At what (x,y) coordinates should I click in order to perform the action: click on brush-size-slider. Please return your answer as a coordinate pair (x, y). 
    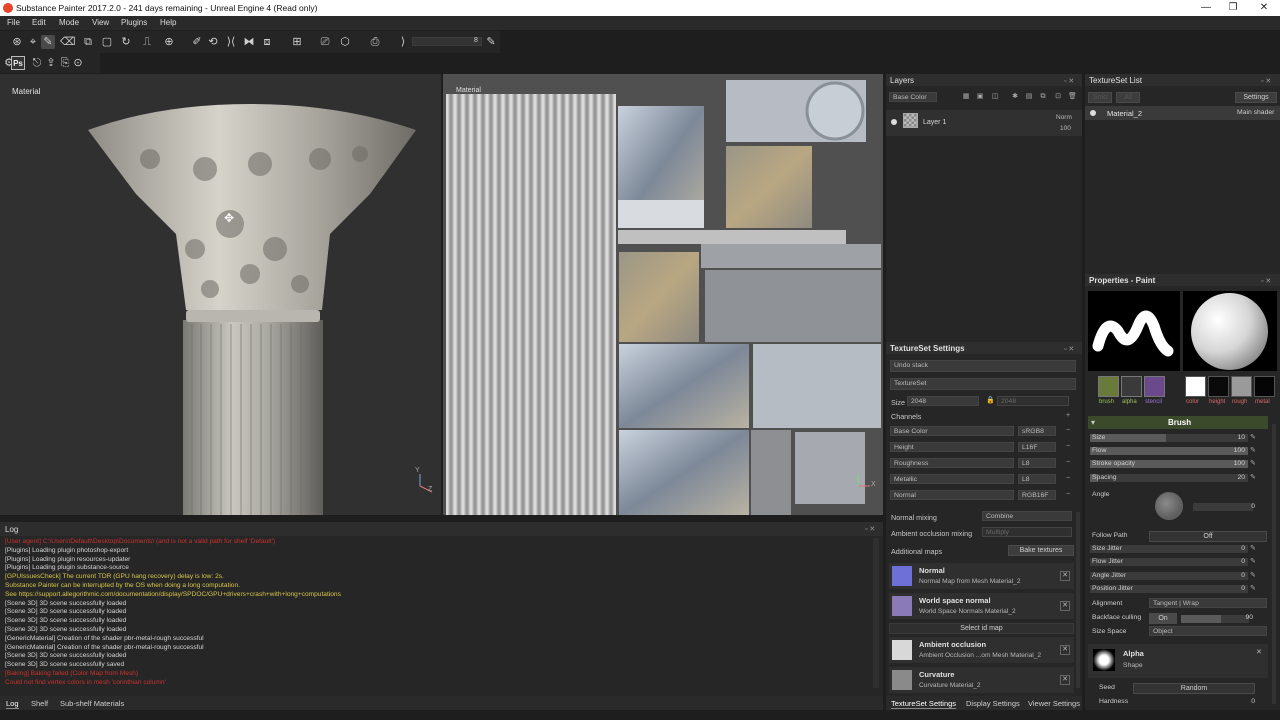
    Looking at the image, I should click on (447, 41).